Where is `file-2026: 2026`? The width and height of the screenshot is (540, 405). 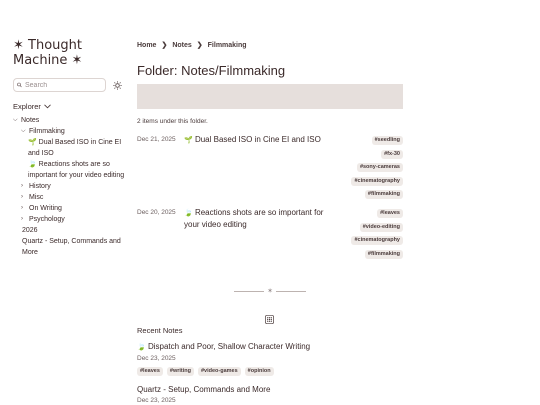
file-2026: 2026 is located at coordinates (69, 230).